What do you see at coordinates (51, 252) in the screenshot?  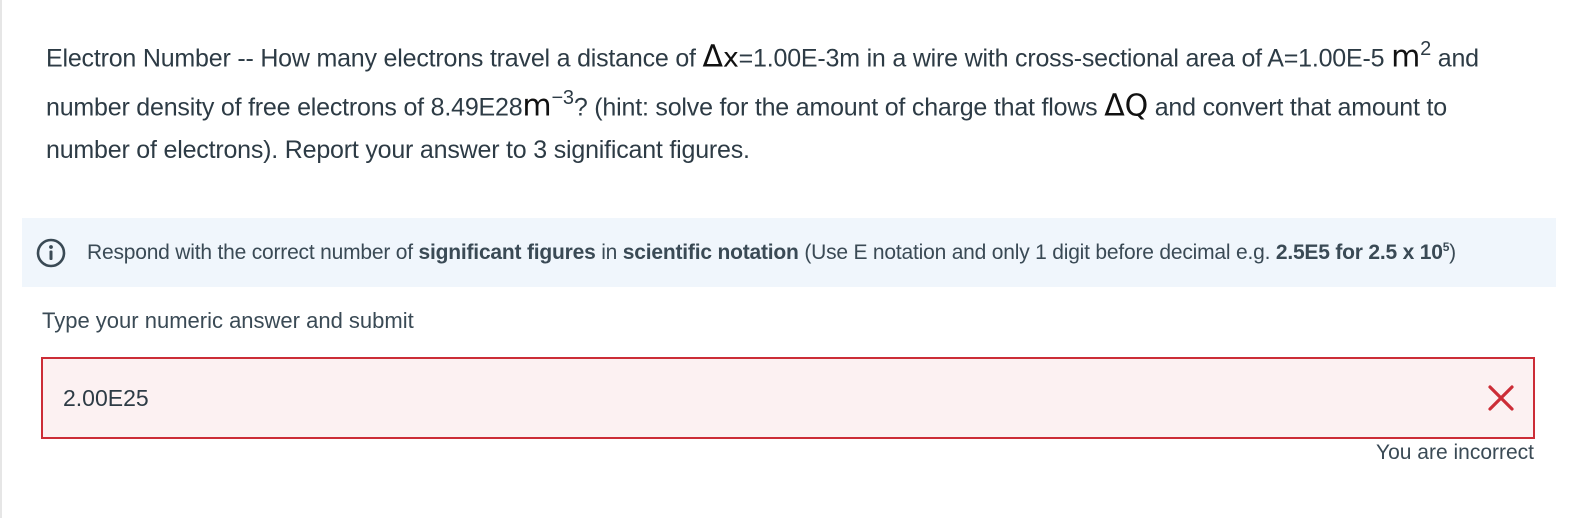 I see `info-circle-icon` at bounding box center [51, 252].